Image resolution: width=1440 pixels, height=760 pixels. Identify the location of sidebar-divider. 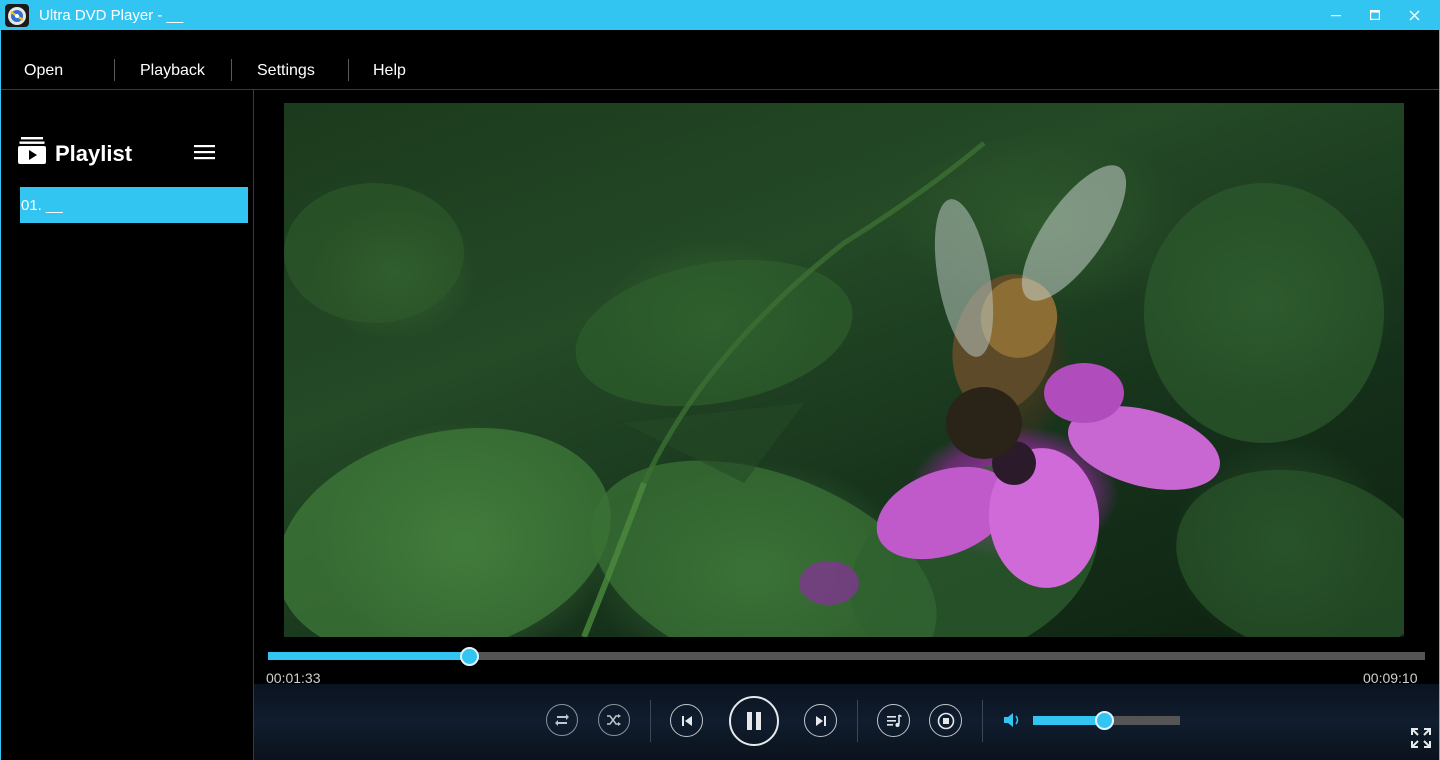
(253, 425).